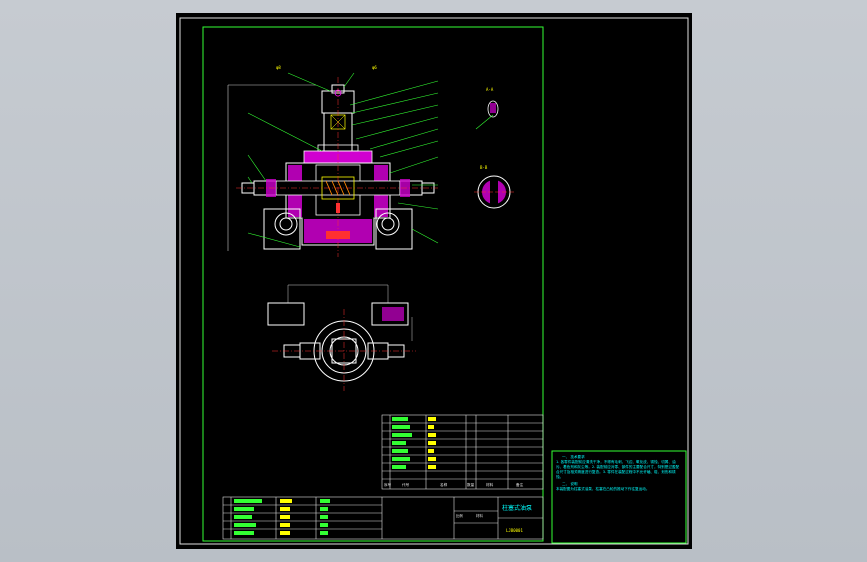 The image size is (867, 562). What do you see at coordinates (494, 187) in the screenshot?
I see `section-b-b-view: B-B` at bounding box center [494, 187].